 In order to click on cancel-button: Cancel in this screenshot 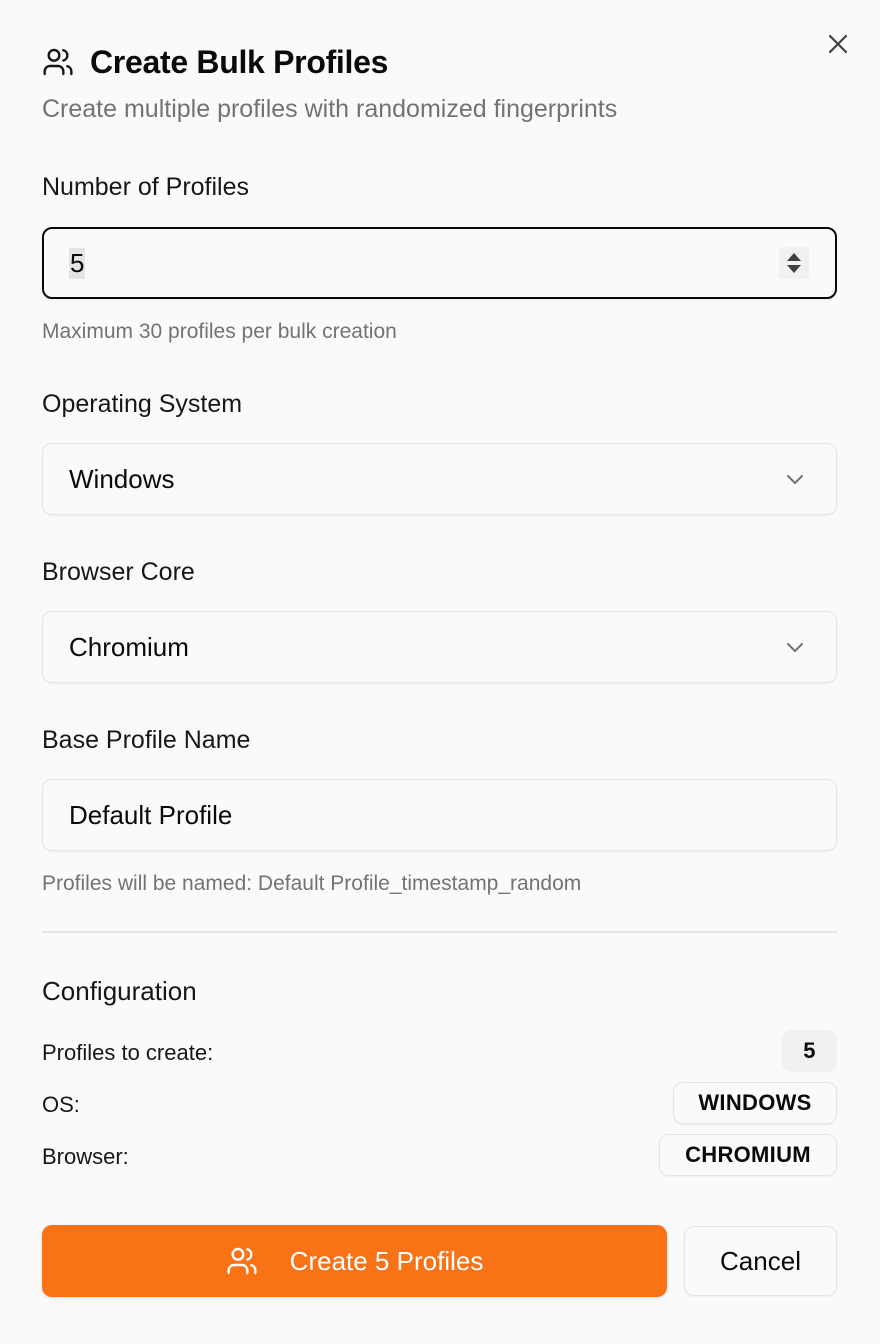, I will do `click(760, 1261)`.